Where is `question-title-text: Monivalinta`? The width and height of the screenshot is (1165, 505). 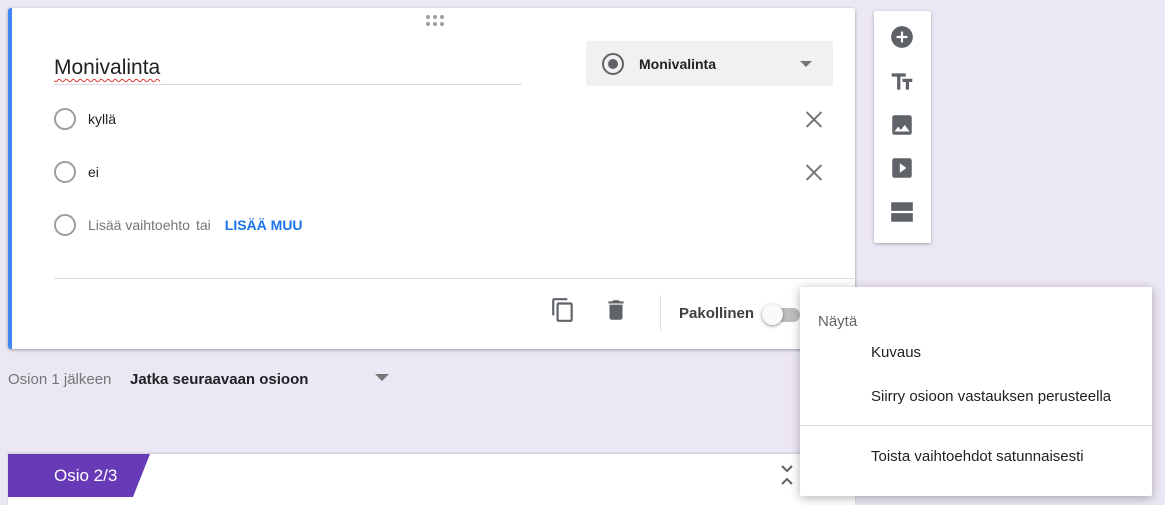
question-title-text: Monivalinta is located at coordinates (107, 67).